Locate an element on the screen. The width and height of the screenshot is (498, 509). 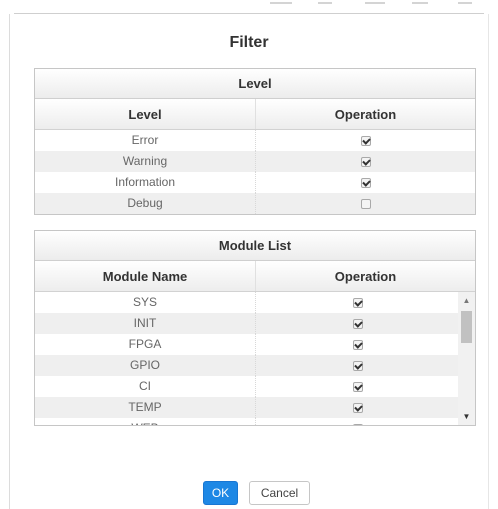
row-label: Error is located at coordinates (145, 140).